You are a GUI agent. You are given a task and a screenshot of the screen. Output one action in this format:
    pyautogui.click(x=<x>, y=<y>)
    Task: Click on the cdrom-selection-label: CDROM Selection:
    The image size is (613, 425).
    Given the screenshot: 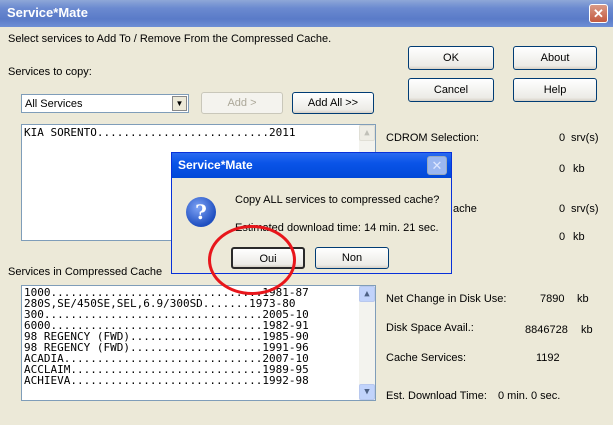 What is the action you would take?
    pyautogui.click(x=432, y=138)
    